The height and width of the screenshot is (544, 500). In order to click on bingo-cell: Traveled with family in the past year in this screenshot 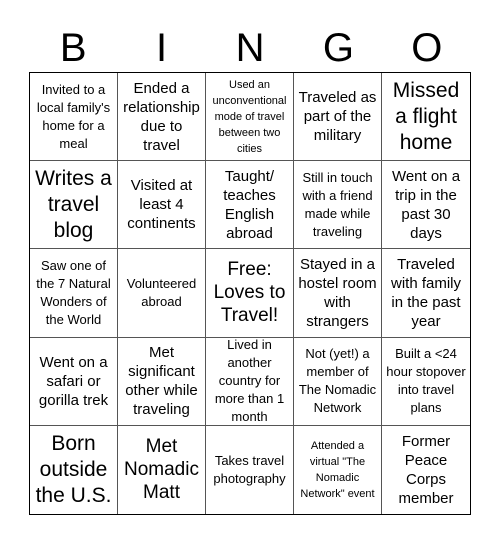, I will do `click(426, 293)`.